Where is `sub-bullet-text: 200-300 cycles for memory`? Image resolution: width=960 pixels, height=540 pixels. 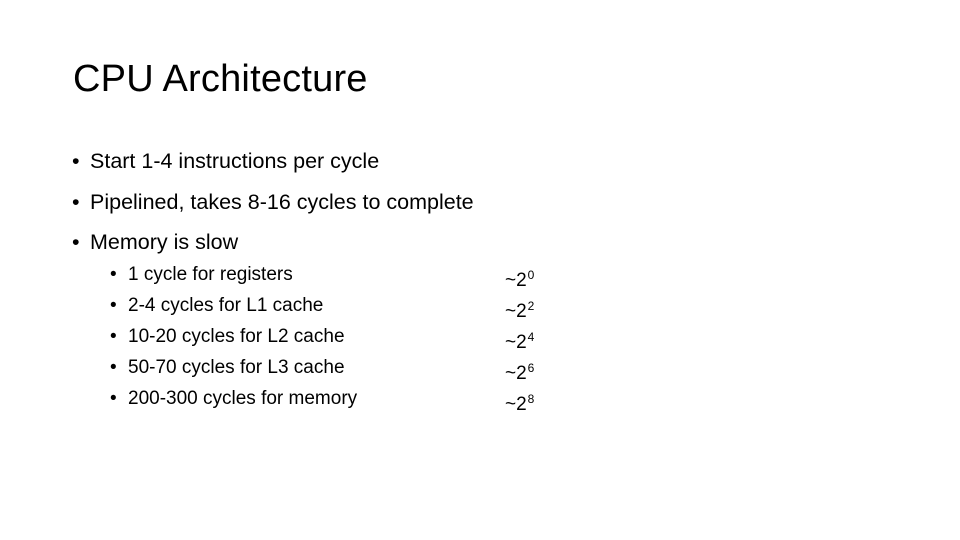 sub-bullet-text: 200-300 cycles for memory is located at coordinates (243, 398).